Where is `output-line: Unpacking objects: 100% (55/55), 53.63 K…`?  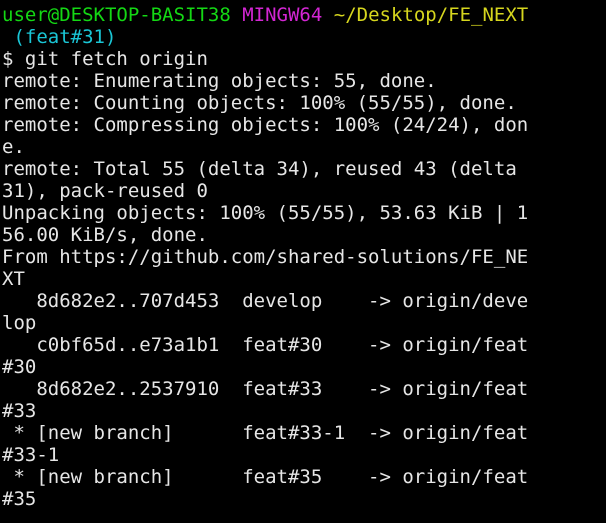 output-line: Unpacking objects: 100% (55/55), 53.63 K… is located at coordinates (265, 213).